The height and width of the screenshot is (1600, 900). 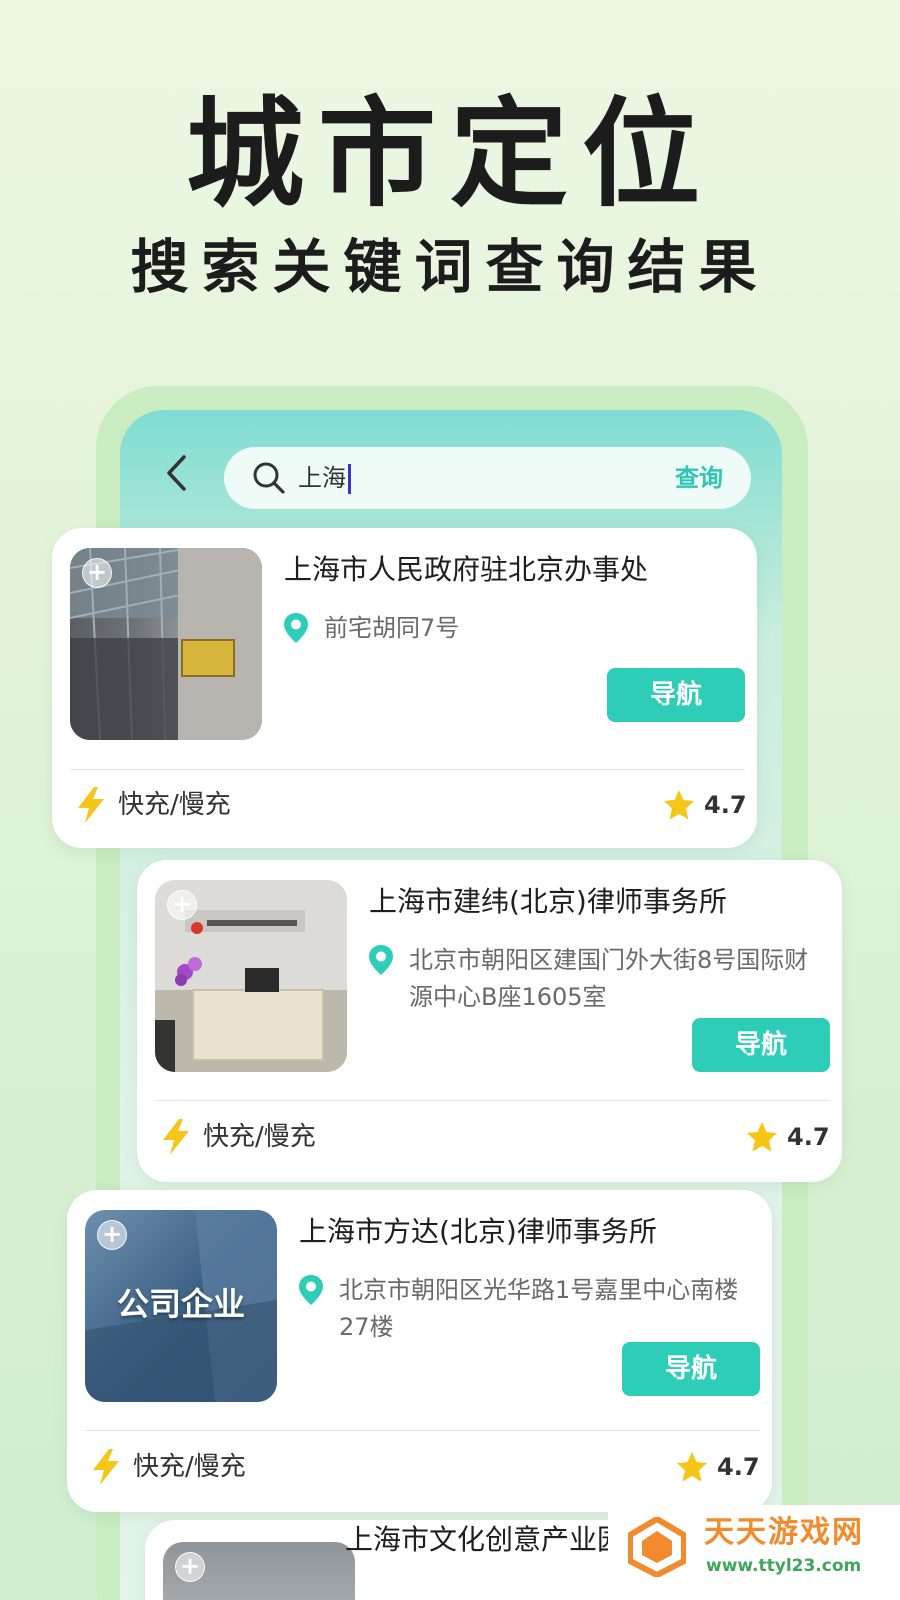 I want to click on watermark: 天天游戏网 www.ttyl23.com, so click(x=754, y=1552).